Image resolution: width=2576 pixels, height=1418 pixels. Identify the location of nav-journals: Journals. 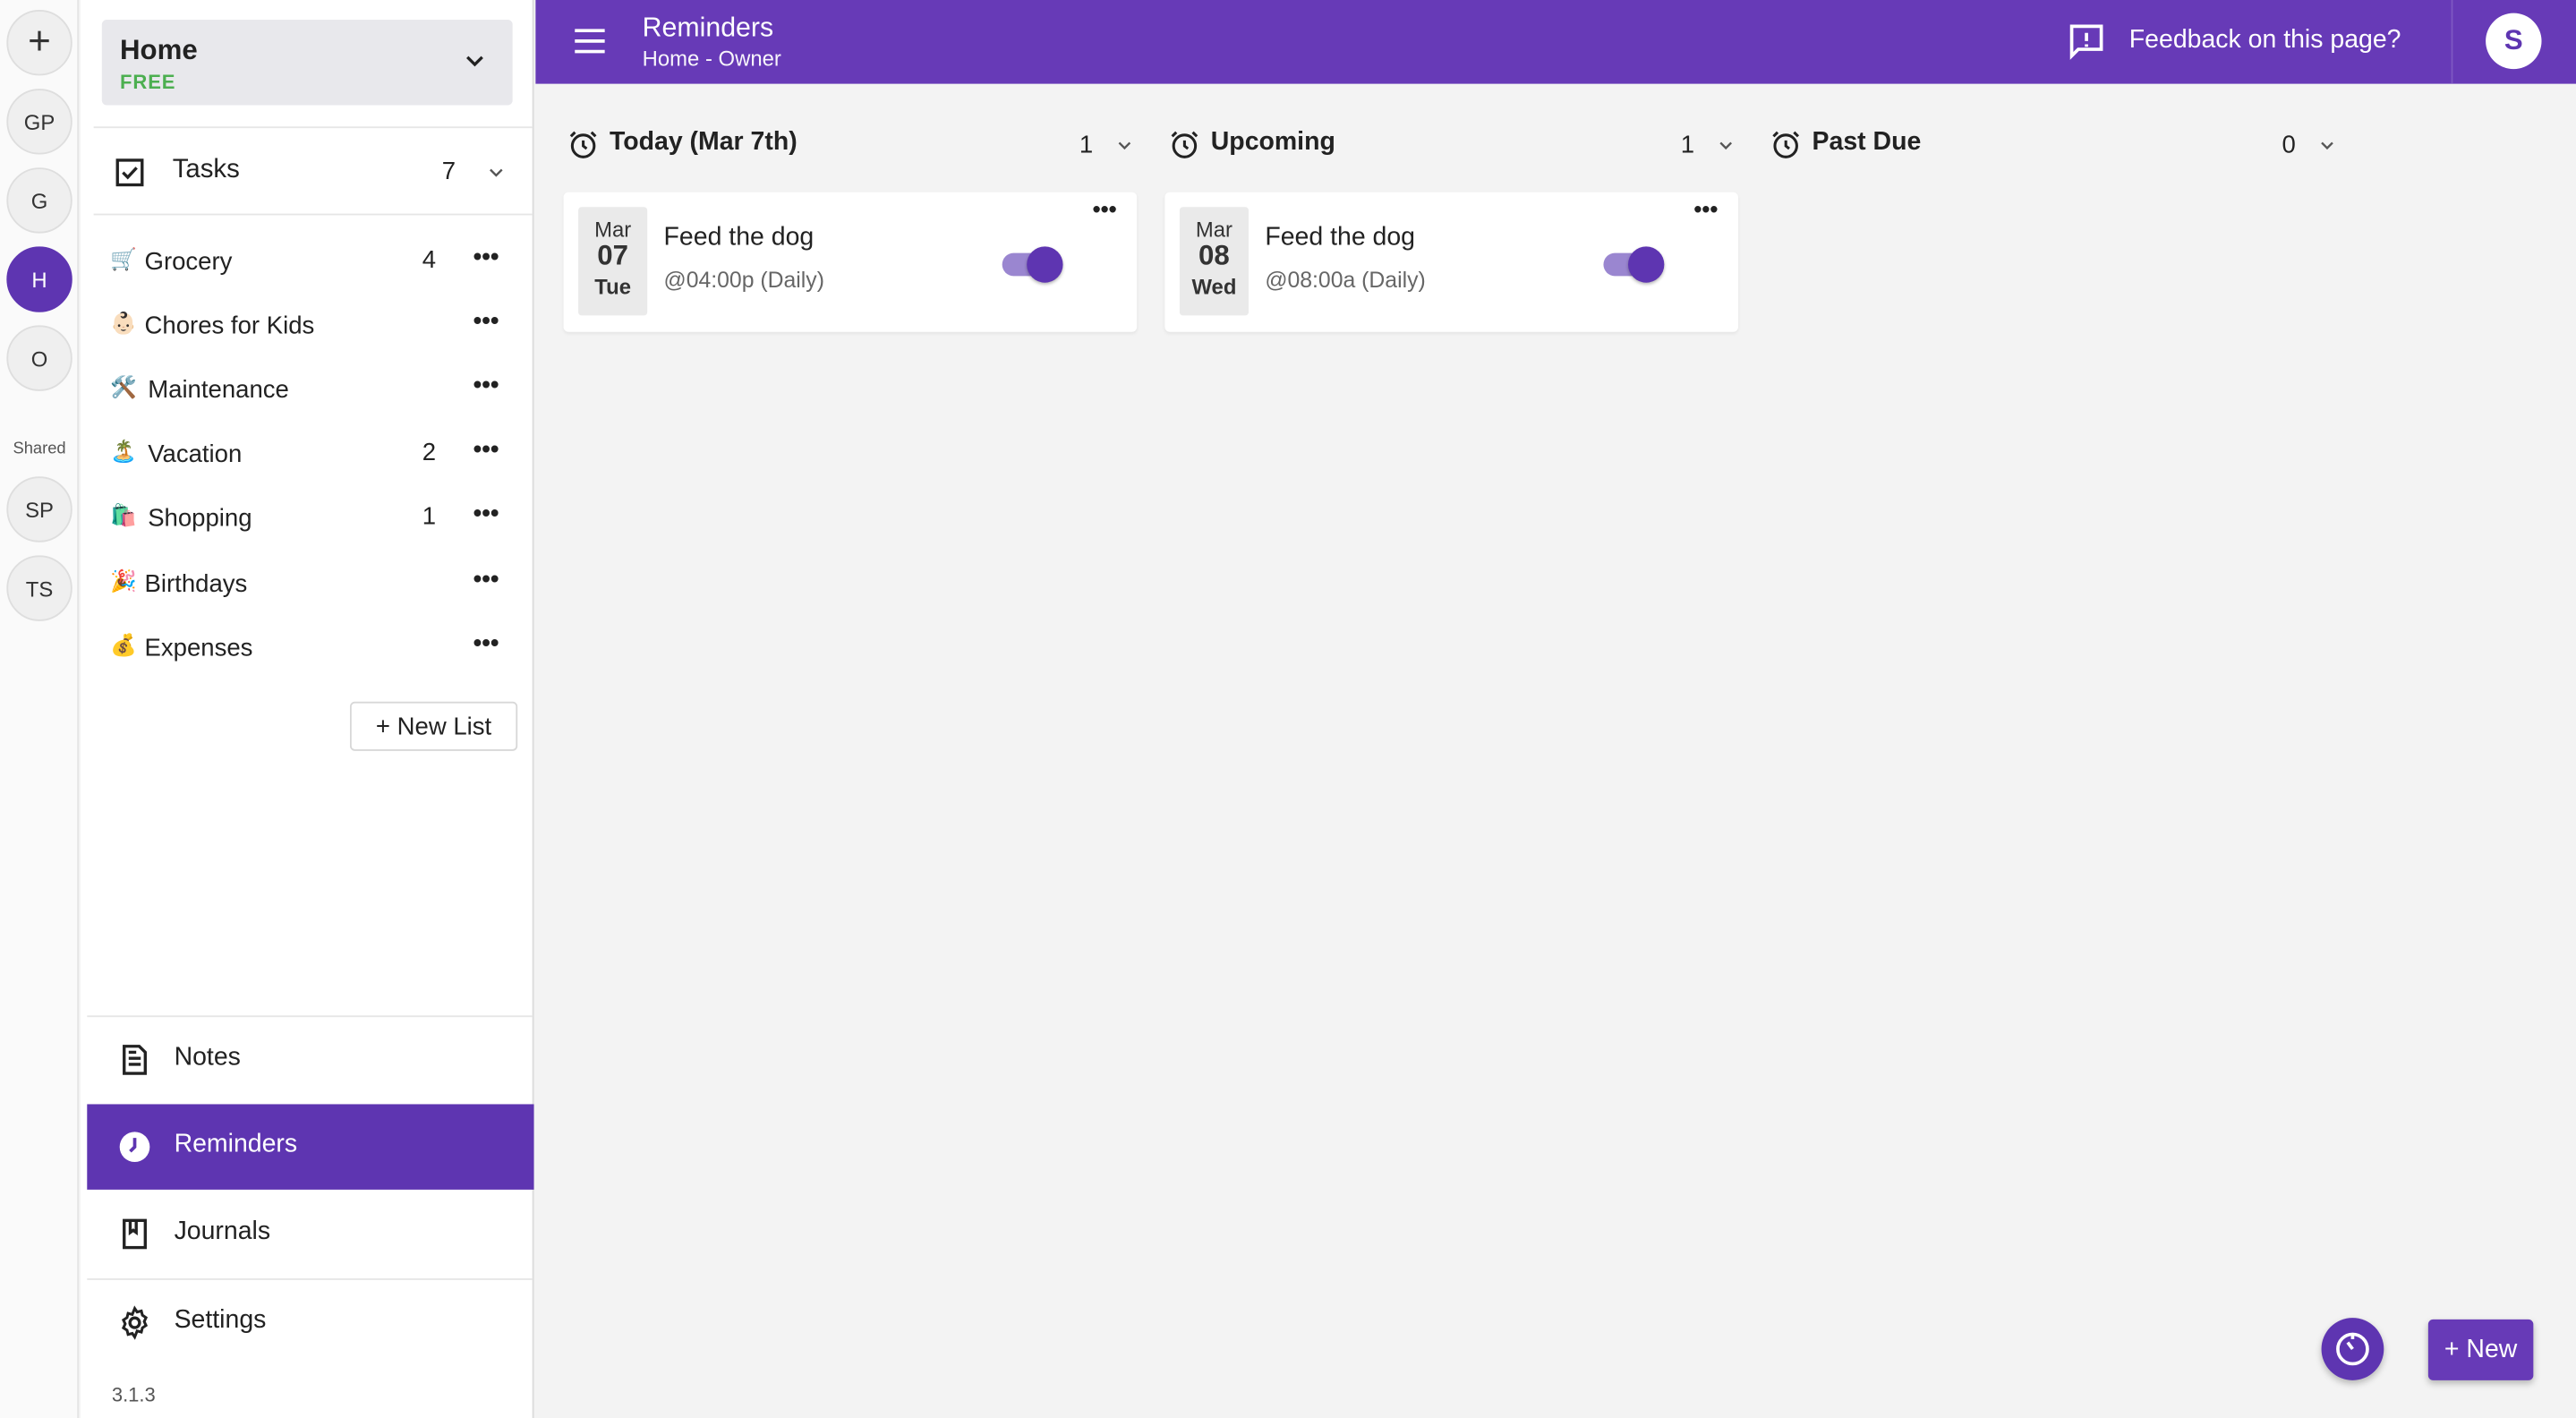
(310, 1234).